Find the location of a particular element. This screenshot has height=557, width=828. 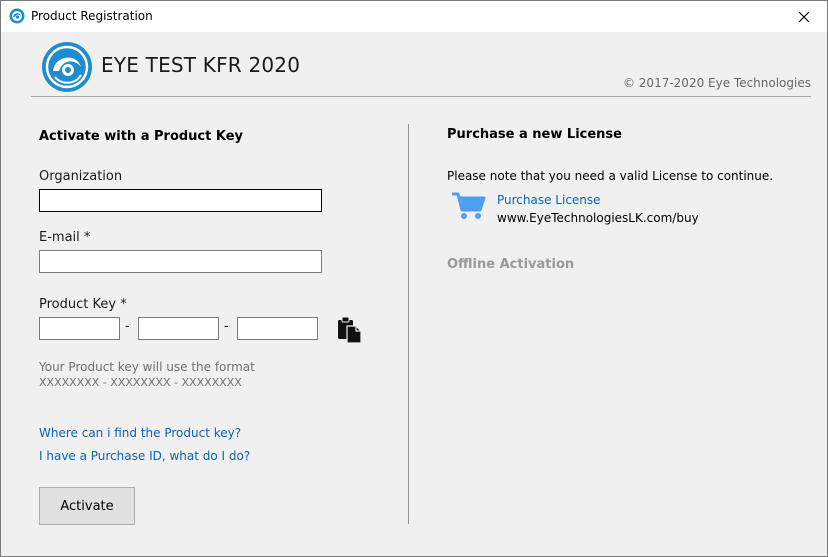

organization-label: Organization is located at coordinates (81, 176).